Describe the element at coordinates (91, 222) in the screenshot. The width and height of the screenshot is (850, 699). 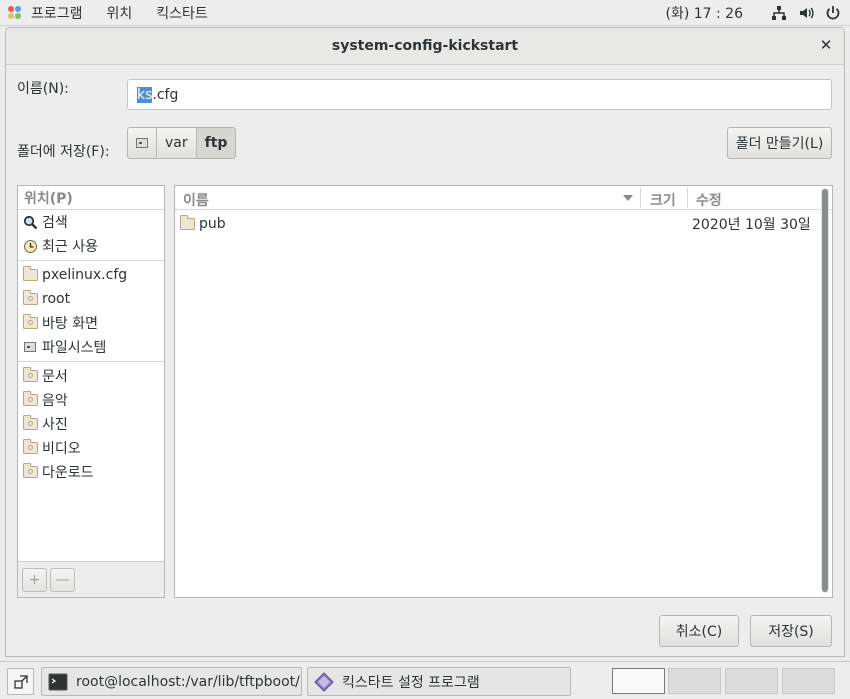
I see `place-search: 검색` at that location.